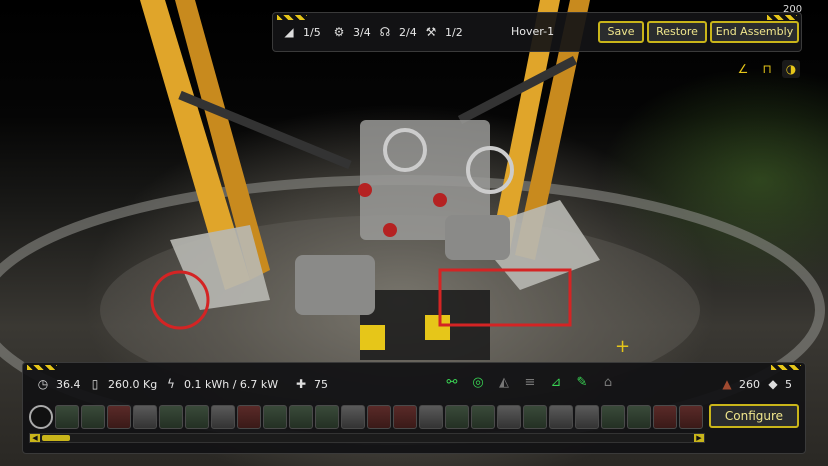 The image size is (828, 466). What do you see at coordinates (452, 383) in the screenshot?
I see `joint-icon: ⚯` at bounding box center [452, 383].